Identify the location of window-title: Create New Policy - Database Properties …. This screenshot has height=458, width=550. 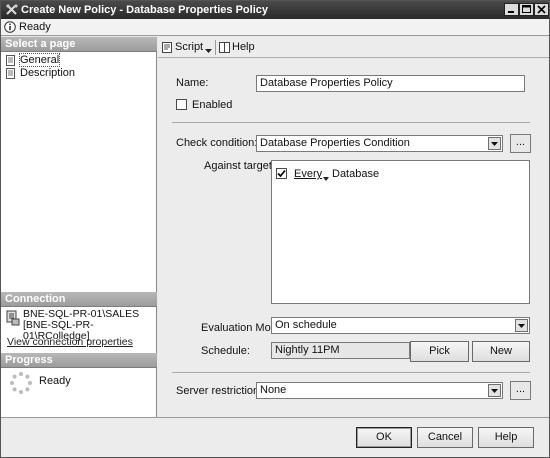
(144, 10).